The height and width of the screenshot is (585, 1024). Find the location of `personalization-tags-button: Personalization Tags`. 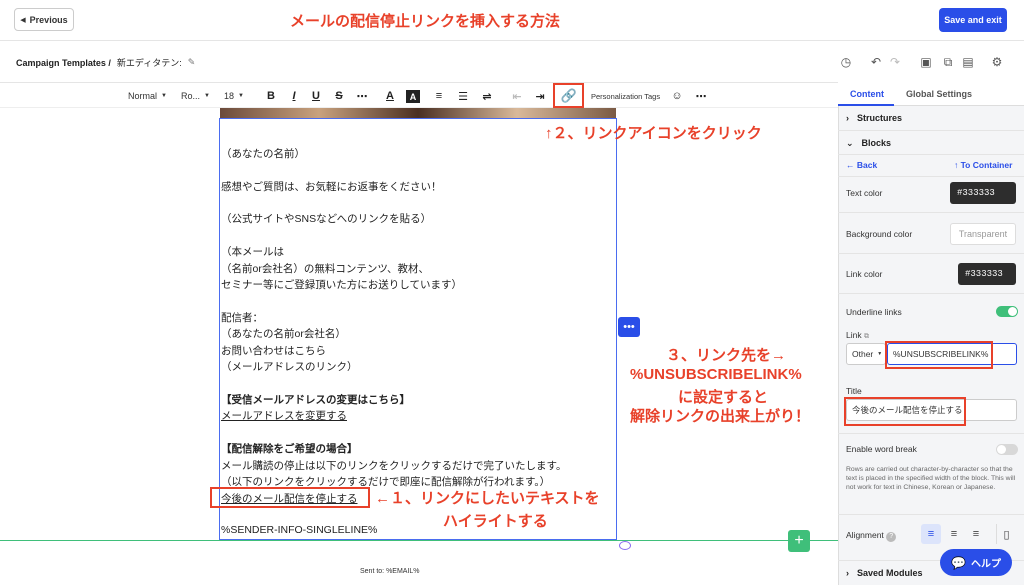

personalization-tags-button: Personalization Tags is located at coordinates (625, 96).